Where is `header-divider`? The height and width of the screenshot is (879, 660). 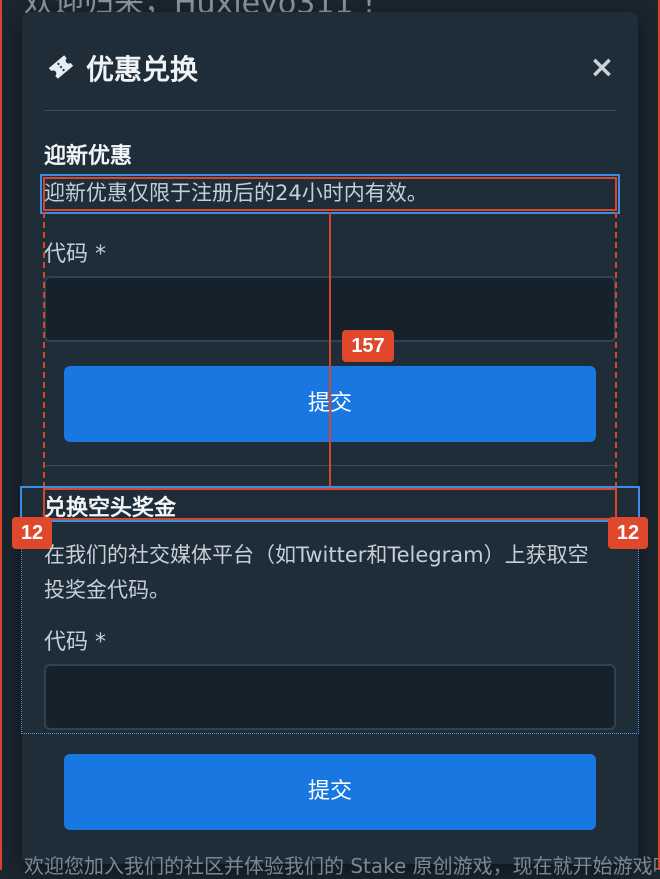 header-divider is located at coordinates (330, 110).